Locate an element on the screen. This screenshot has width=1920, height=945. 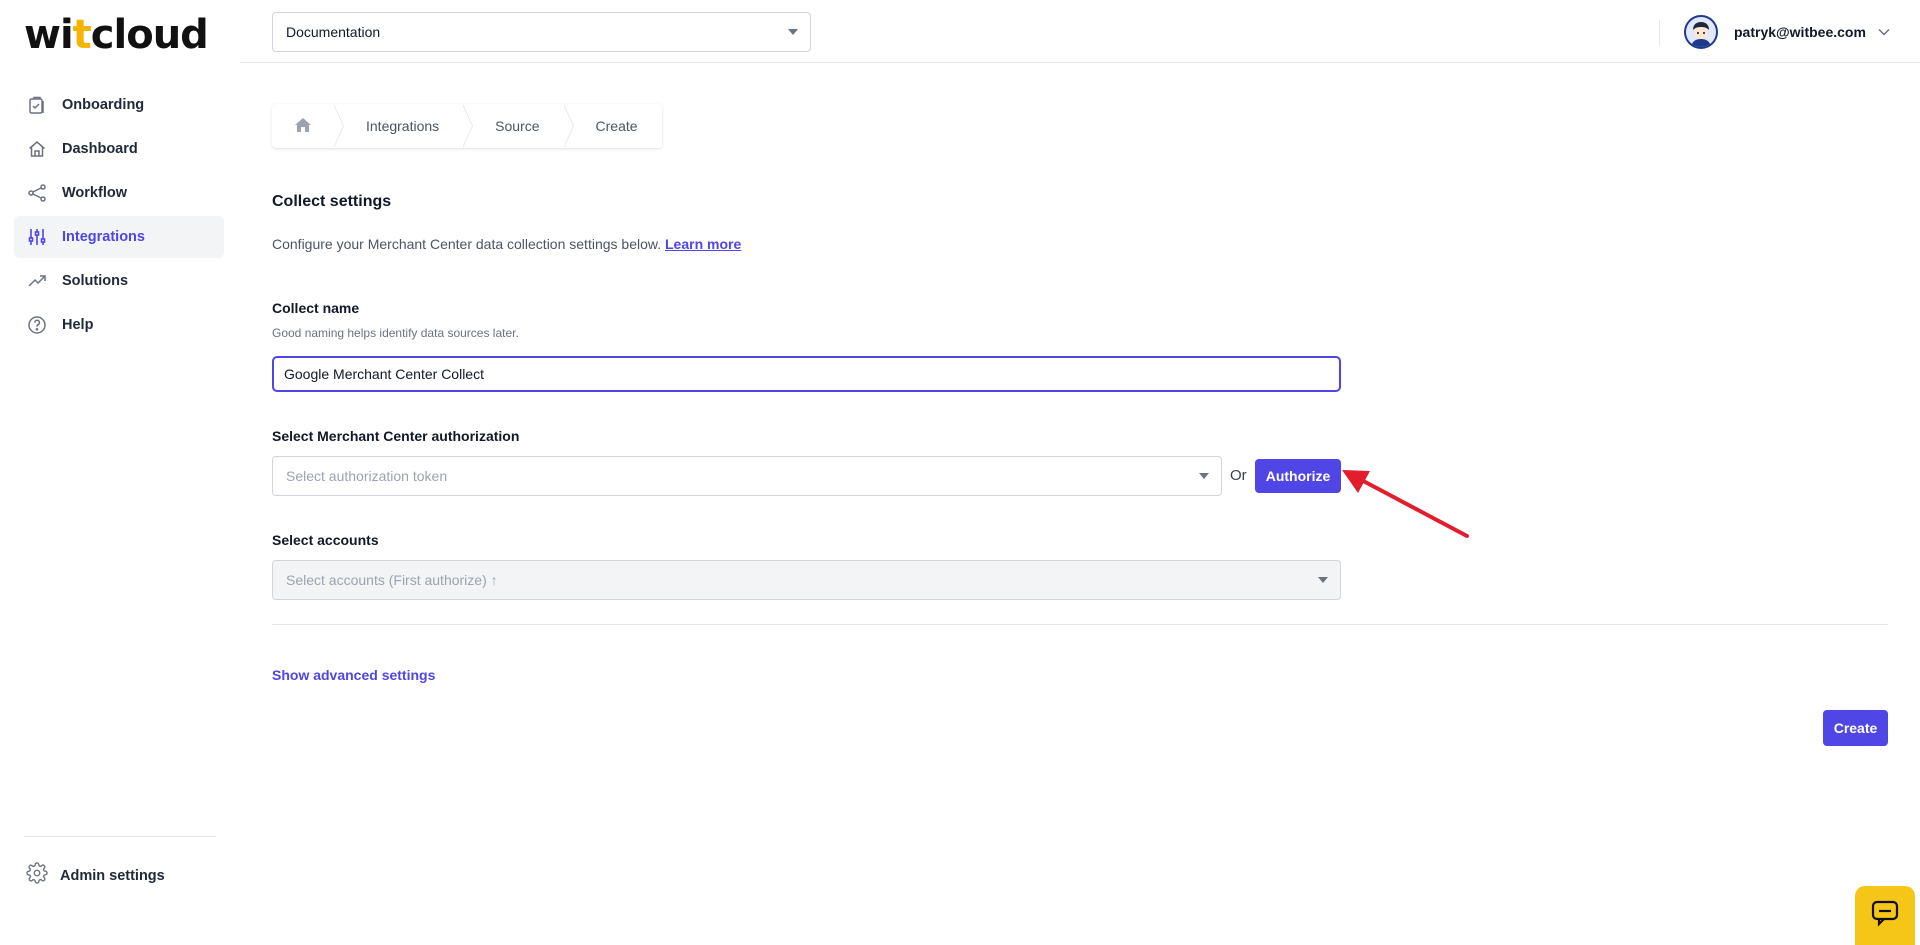
witcloud-logo: witcloud is located at coordinates (116, 35).